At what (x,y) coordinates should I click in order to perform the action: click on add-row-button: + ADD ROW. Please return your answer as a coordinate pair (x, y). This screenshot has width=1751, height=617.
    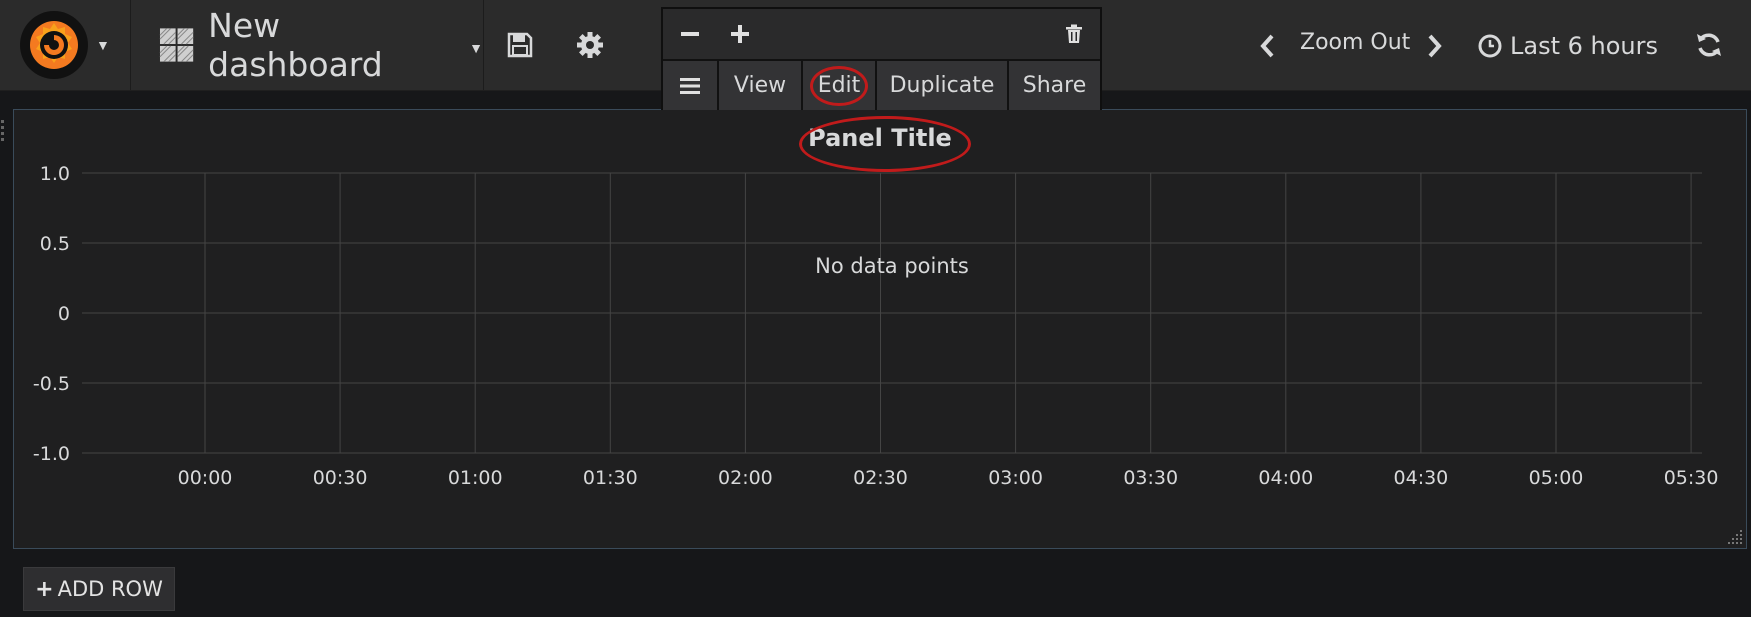
    Looking at the image, I should click on (99, 589).